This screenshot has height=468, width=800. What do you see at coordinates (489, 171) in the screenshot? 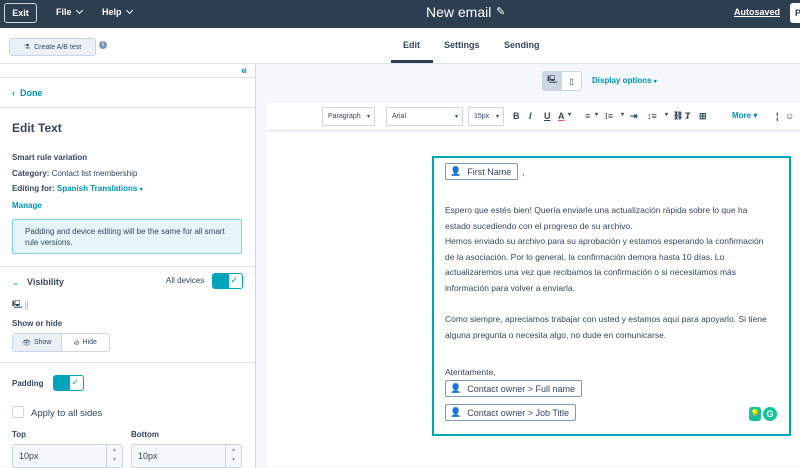
I see `token-first-name-label: First Name` at bounding box center [489, 171].